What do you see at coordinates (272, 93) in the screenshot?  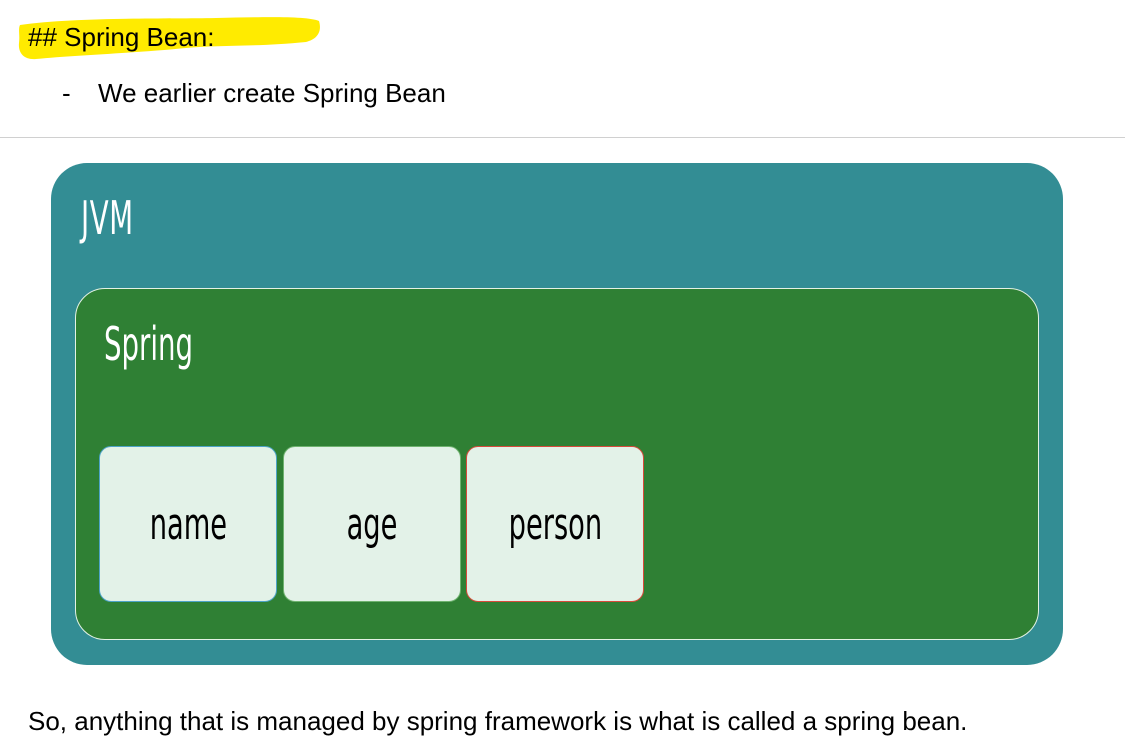 I see `bullet-text: We earlier create Spring Bean` at bounding box center [272, 93].